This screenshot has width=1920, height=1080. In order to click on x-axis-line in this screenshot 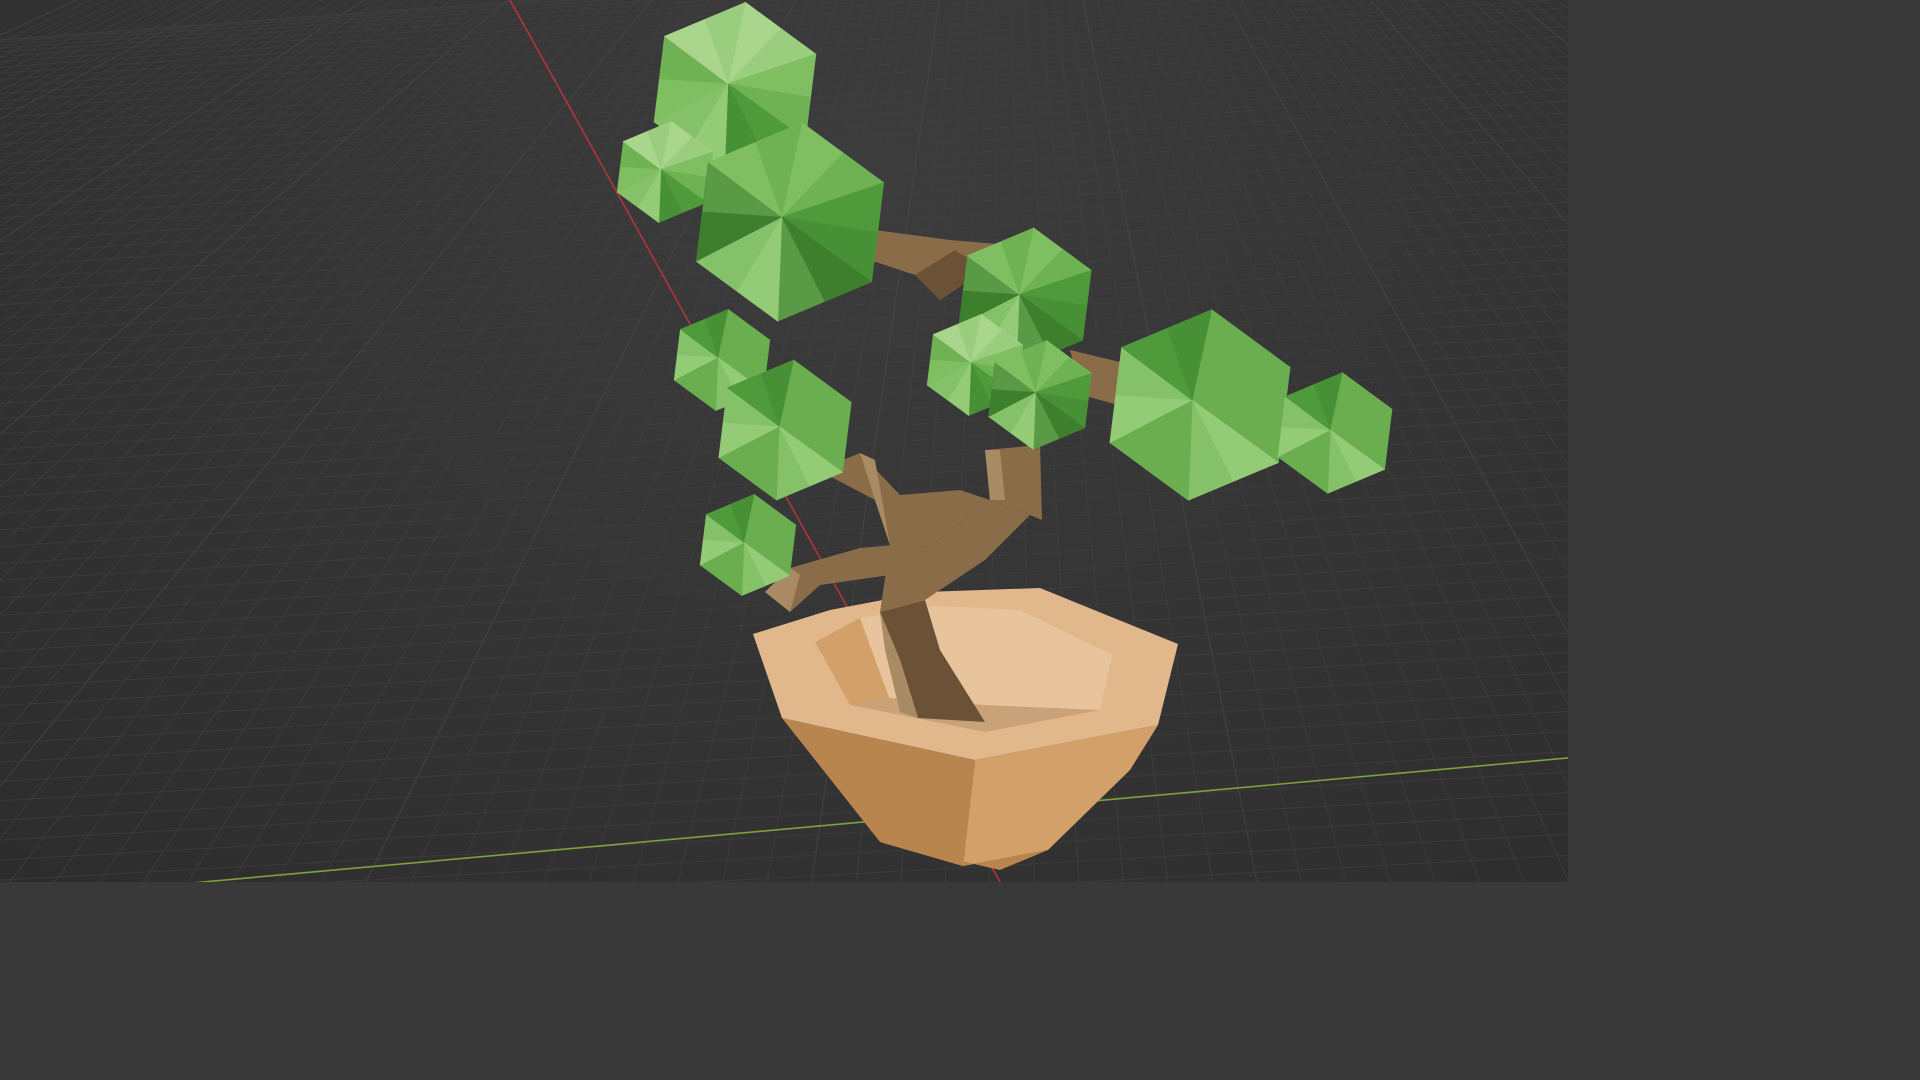, I will do `click(881, 819)`.